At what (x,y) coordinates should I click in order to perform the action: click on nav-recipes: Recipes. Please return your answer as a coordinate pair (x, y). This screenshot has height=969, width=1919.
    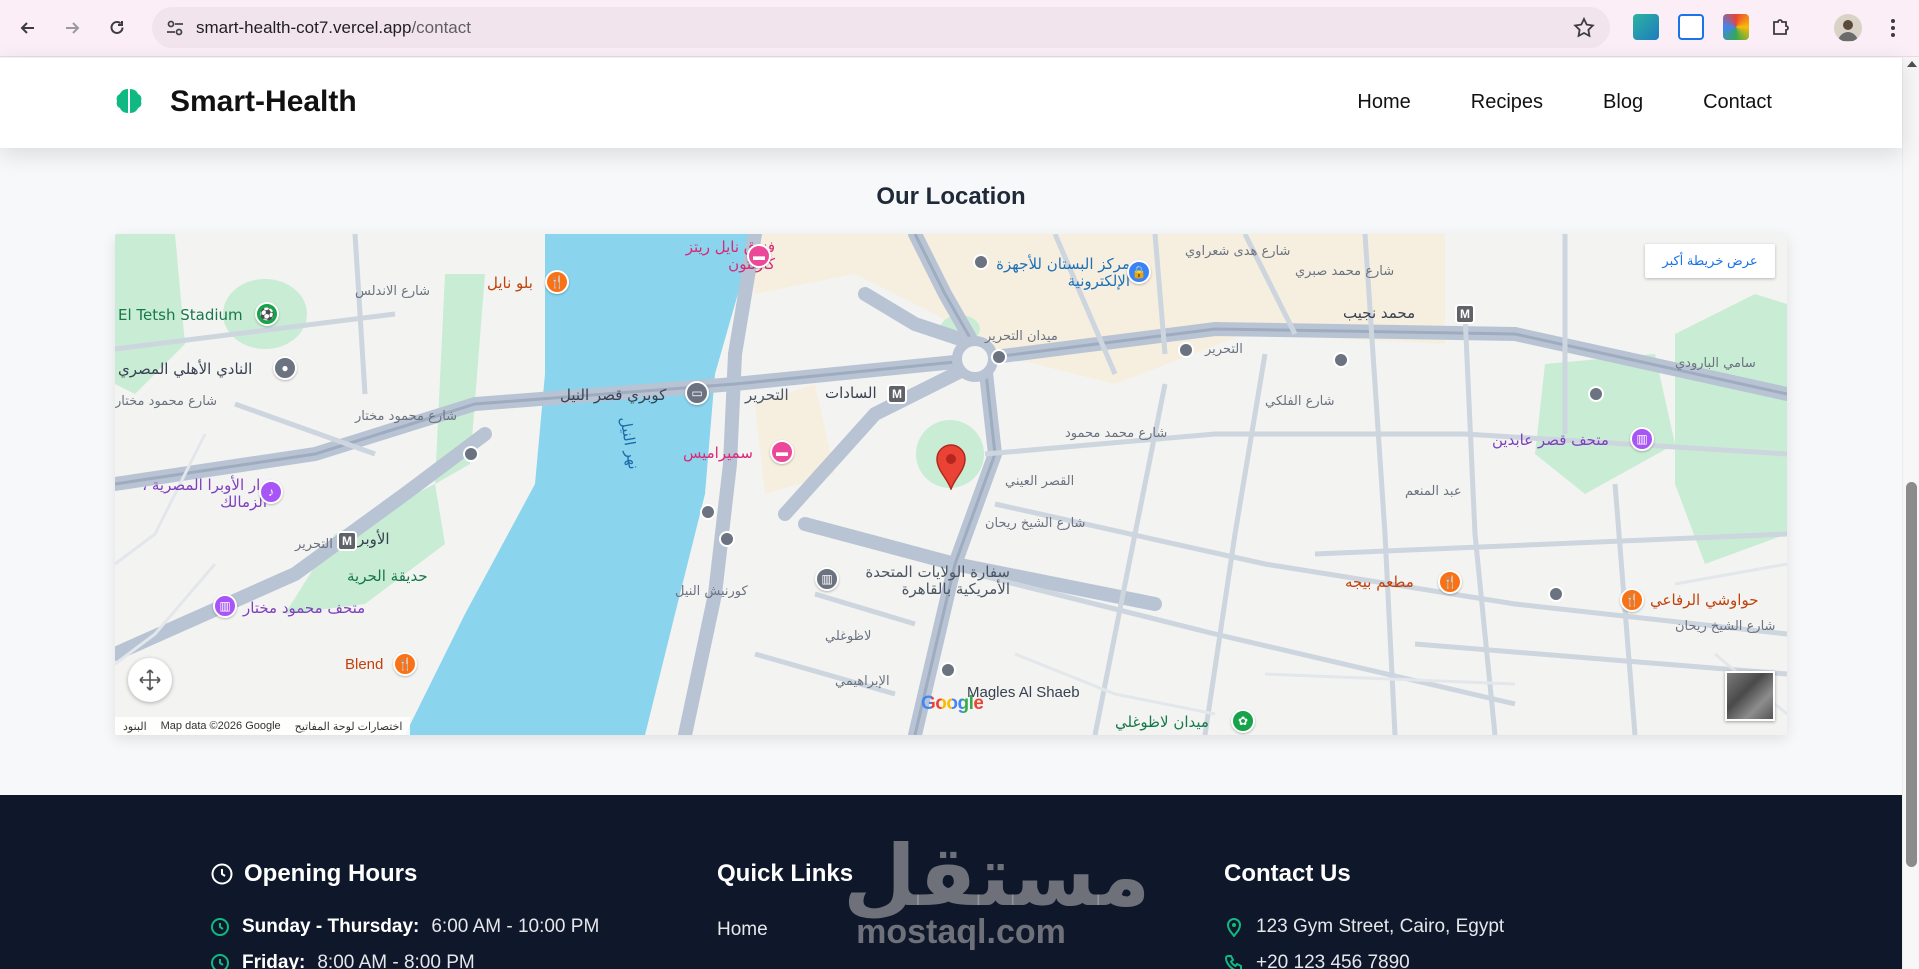
    Looking at the image, I should click on (1507, 102).